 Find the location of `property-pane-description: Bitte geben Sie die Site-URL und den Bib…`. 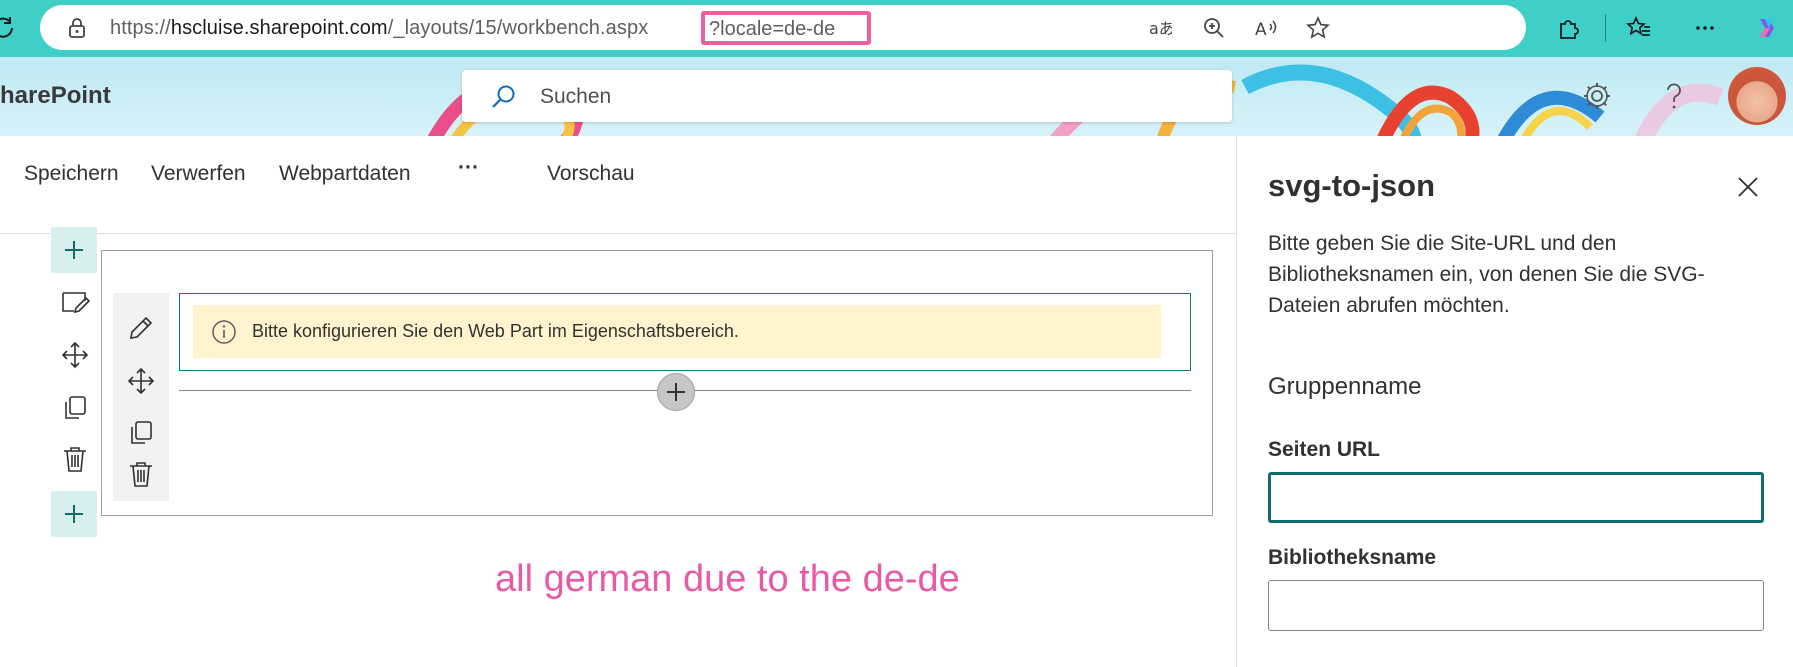

property-pane-description: Bitte geben Sie die Site-URL und den Bib… is located at coordinates (1486, 274).